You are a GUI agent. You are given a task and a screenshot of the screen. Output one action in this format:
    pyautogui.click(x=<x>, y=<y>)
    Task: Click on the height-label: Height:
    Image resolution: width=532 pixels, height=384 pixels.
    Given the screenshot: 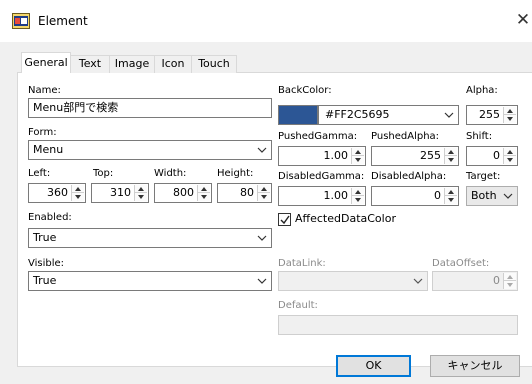 What is the action you would take?
    pyautogui.click(x=235, y=173)
    